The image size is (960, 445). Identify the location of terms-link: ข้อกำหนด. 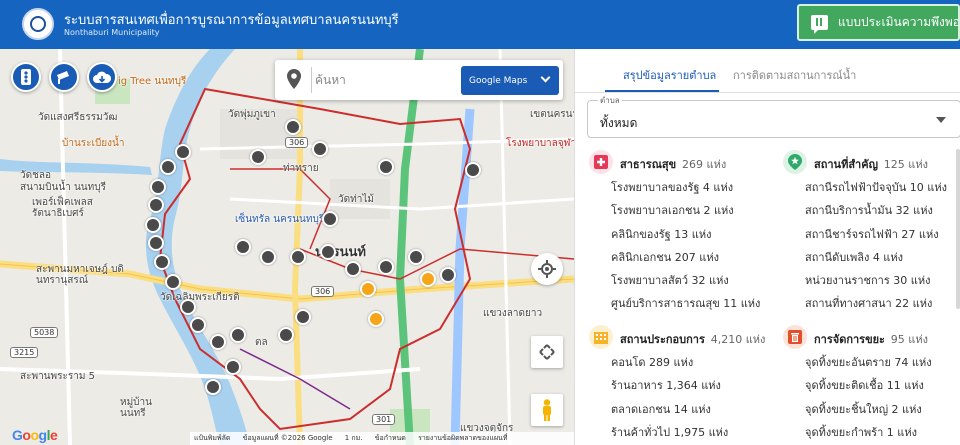
(390, 438).